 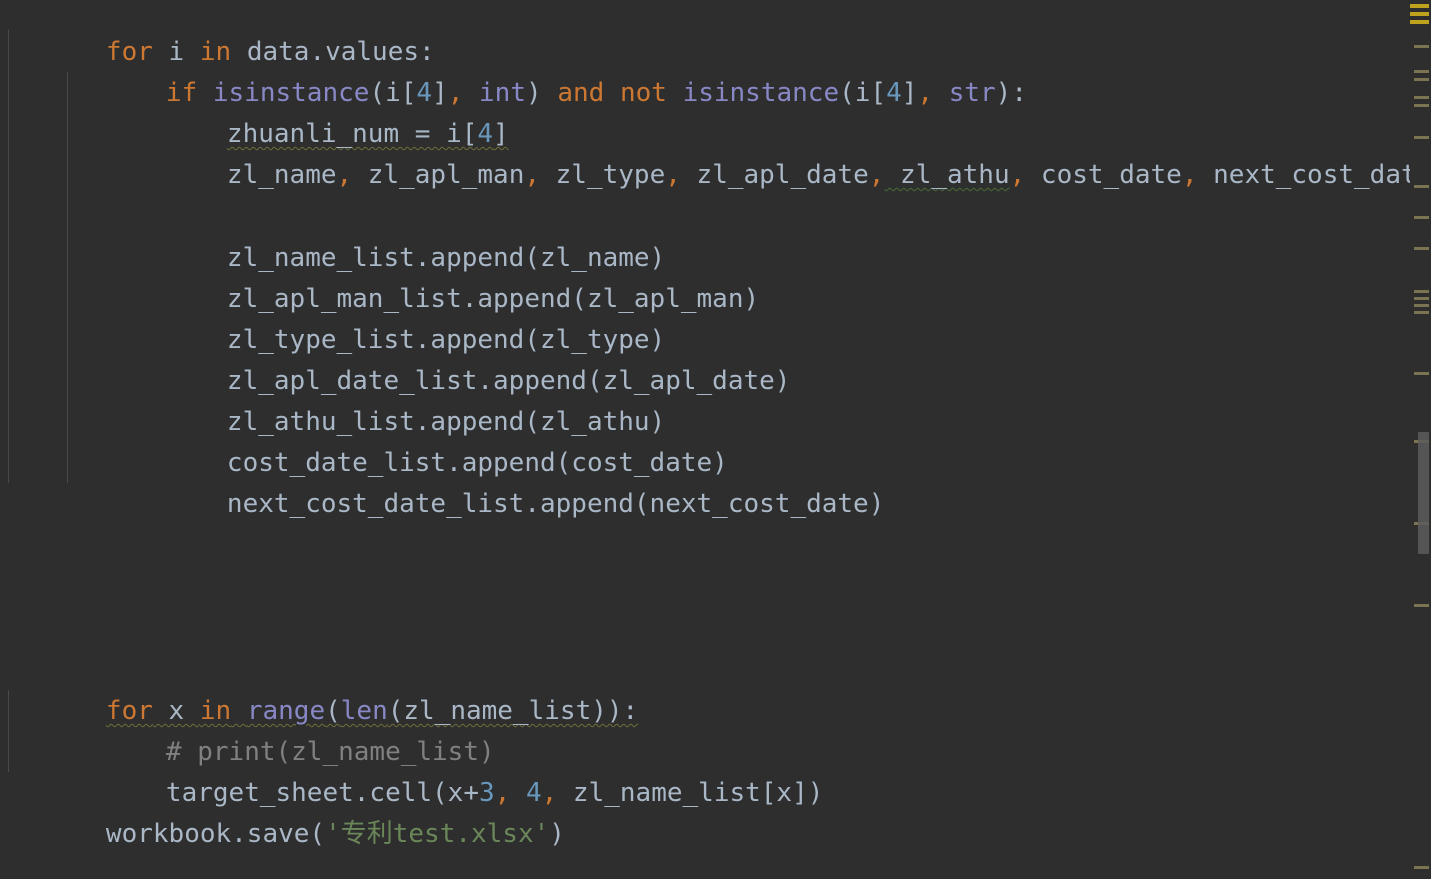 What do you see at coordinates (761, 93) in the screenshot?
I see `token-builtin: isinstance` at bounding box center [761, 93].